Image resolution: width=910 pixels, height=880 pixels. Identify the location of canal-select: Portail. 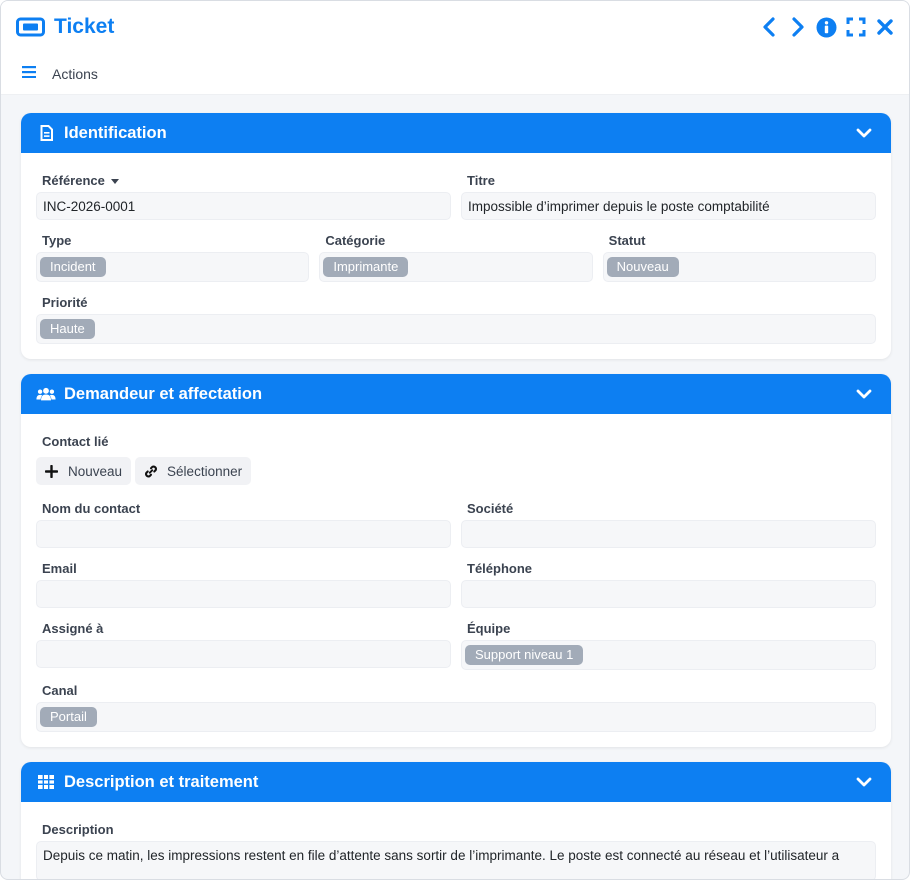
(456, 717).